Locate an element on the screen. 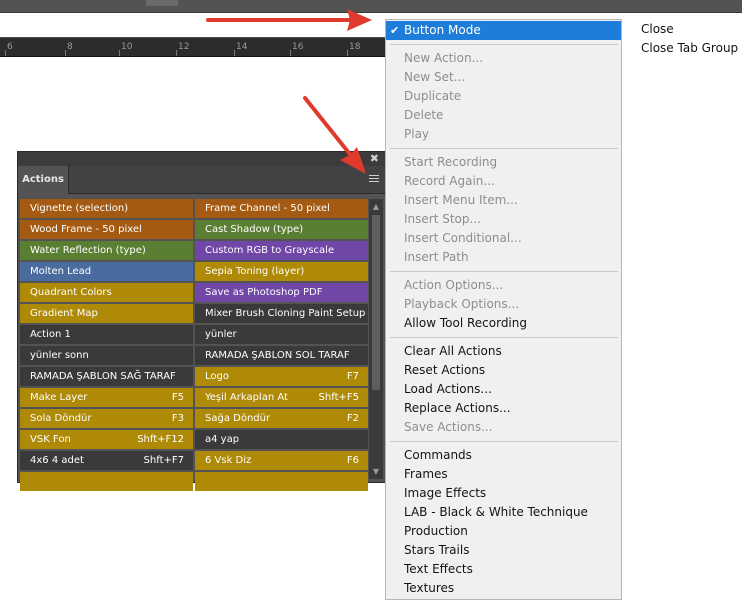 This screenshot has width=742, height=600. arrow-to-button-mode is located at coordinates (289, 20).